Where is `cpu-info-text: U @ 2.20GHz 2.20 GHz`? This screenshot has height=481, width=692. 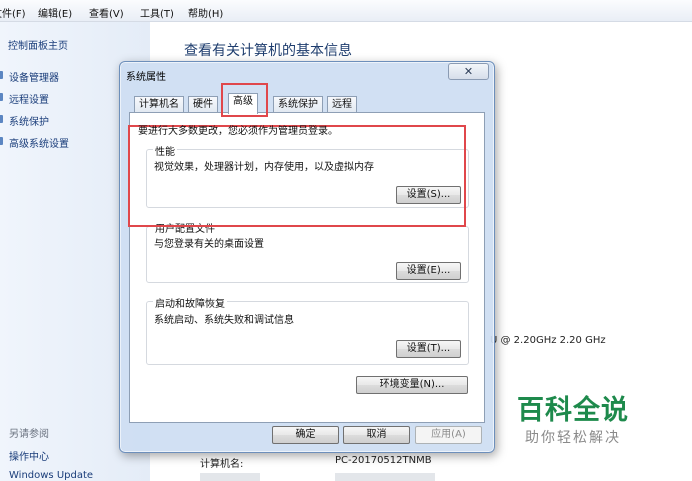 cpu-info-text: U @ 2.20GHz 2.20 GHz is located at coordinates (548, 340).